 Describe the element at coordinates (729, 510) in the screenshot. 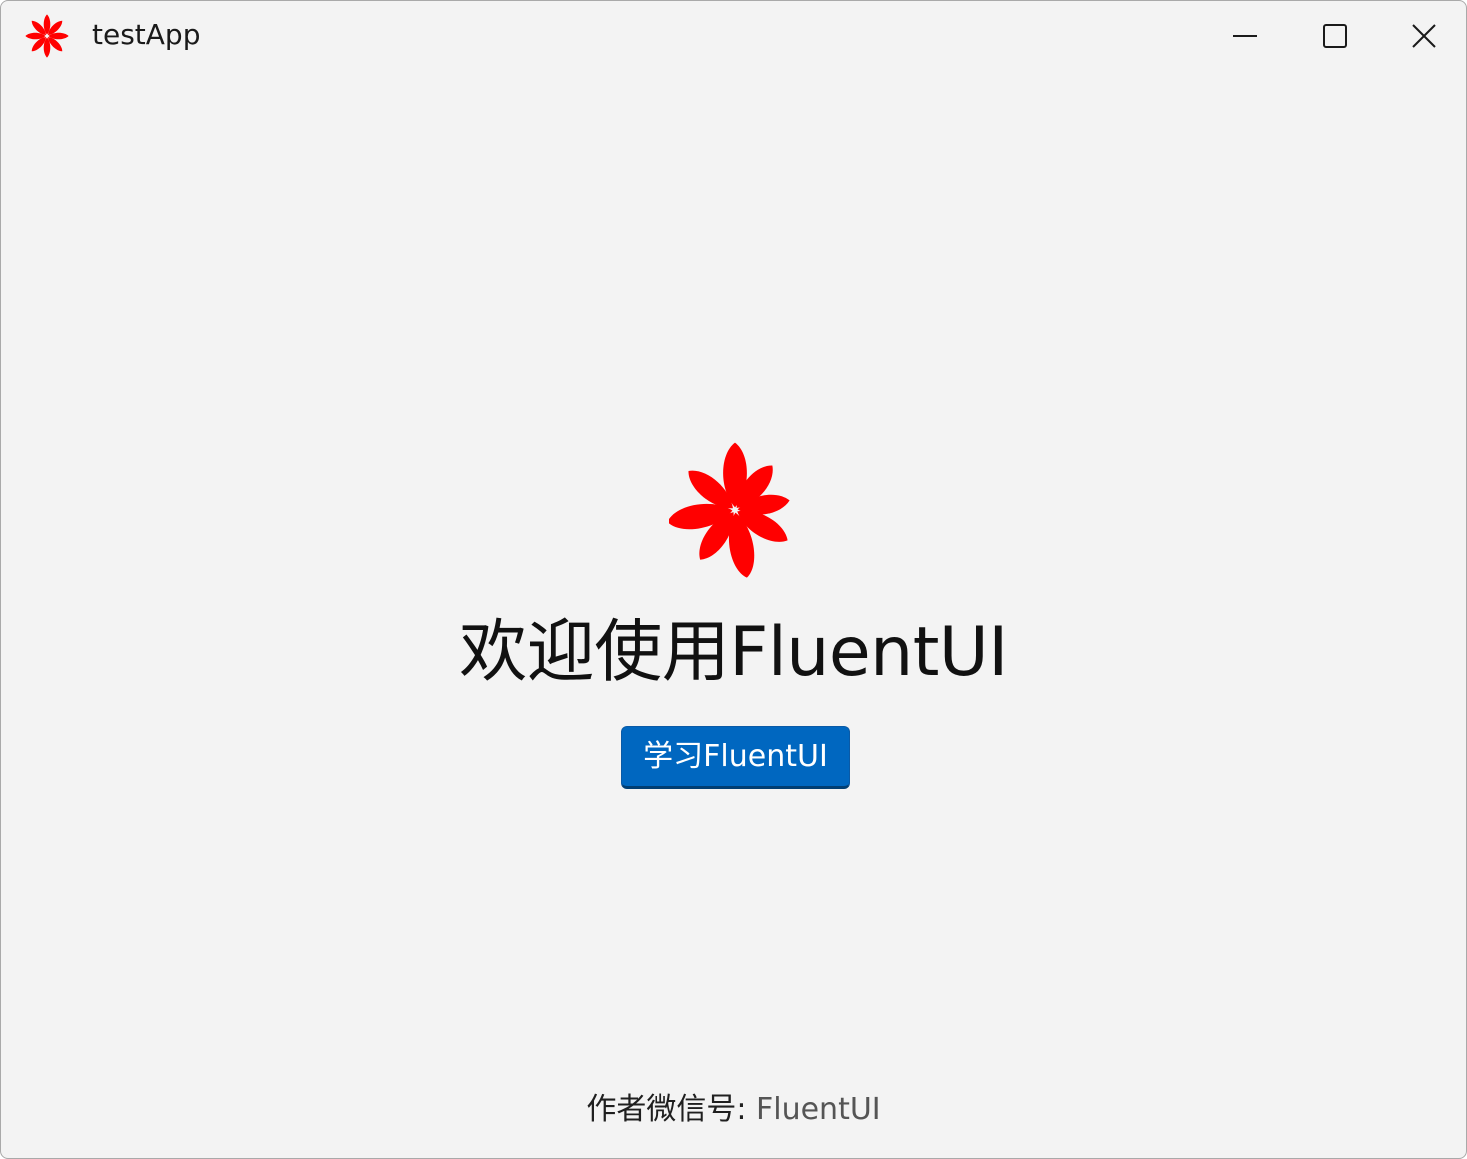

I see `flower-logo-icon` at that location.